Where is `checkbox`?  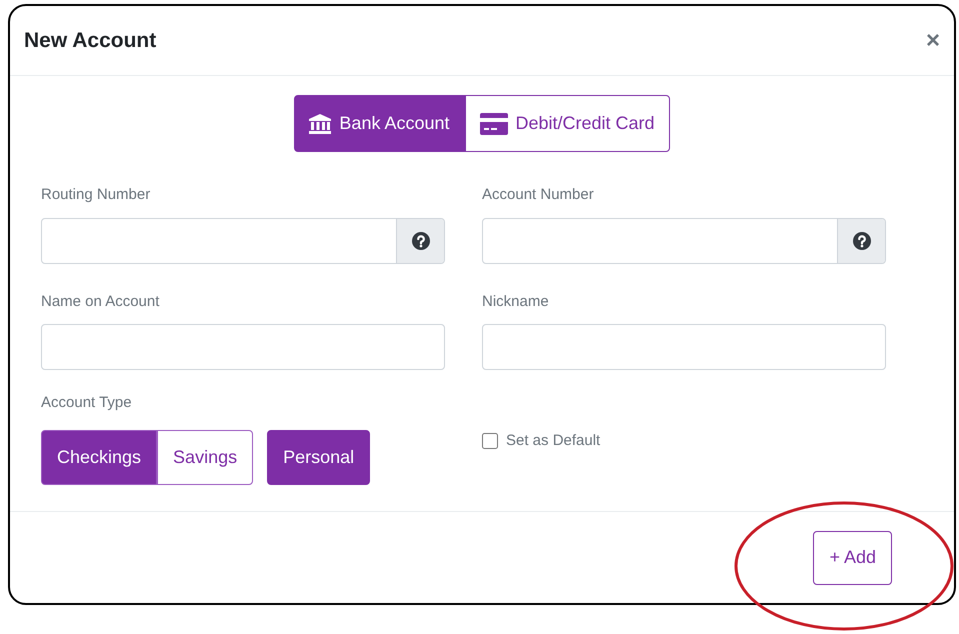
checkbox is located at coordinates (490, 441).